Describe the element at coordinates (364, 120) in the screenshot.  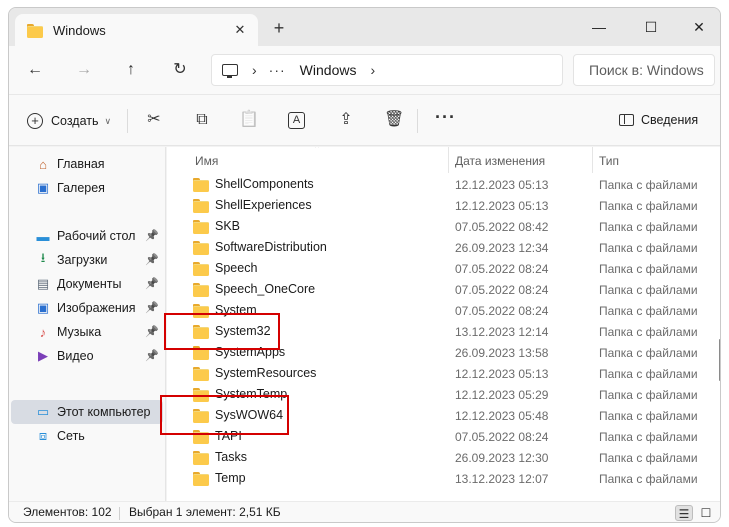
I see `command-bar: + Создать ∨ ✂ ⧉ 📋 A ⇪ 🗑 ··· Сведения` at that location.